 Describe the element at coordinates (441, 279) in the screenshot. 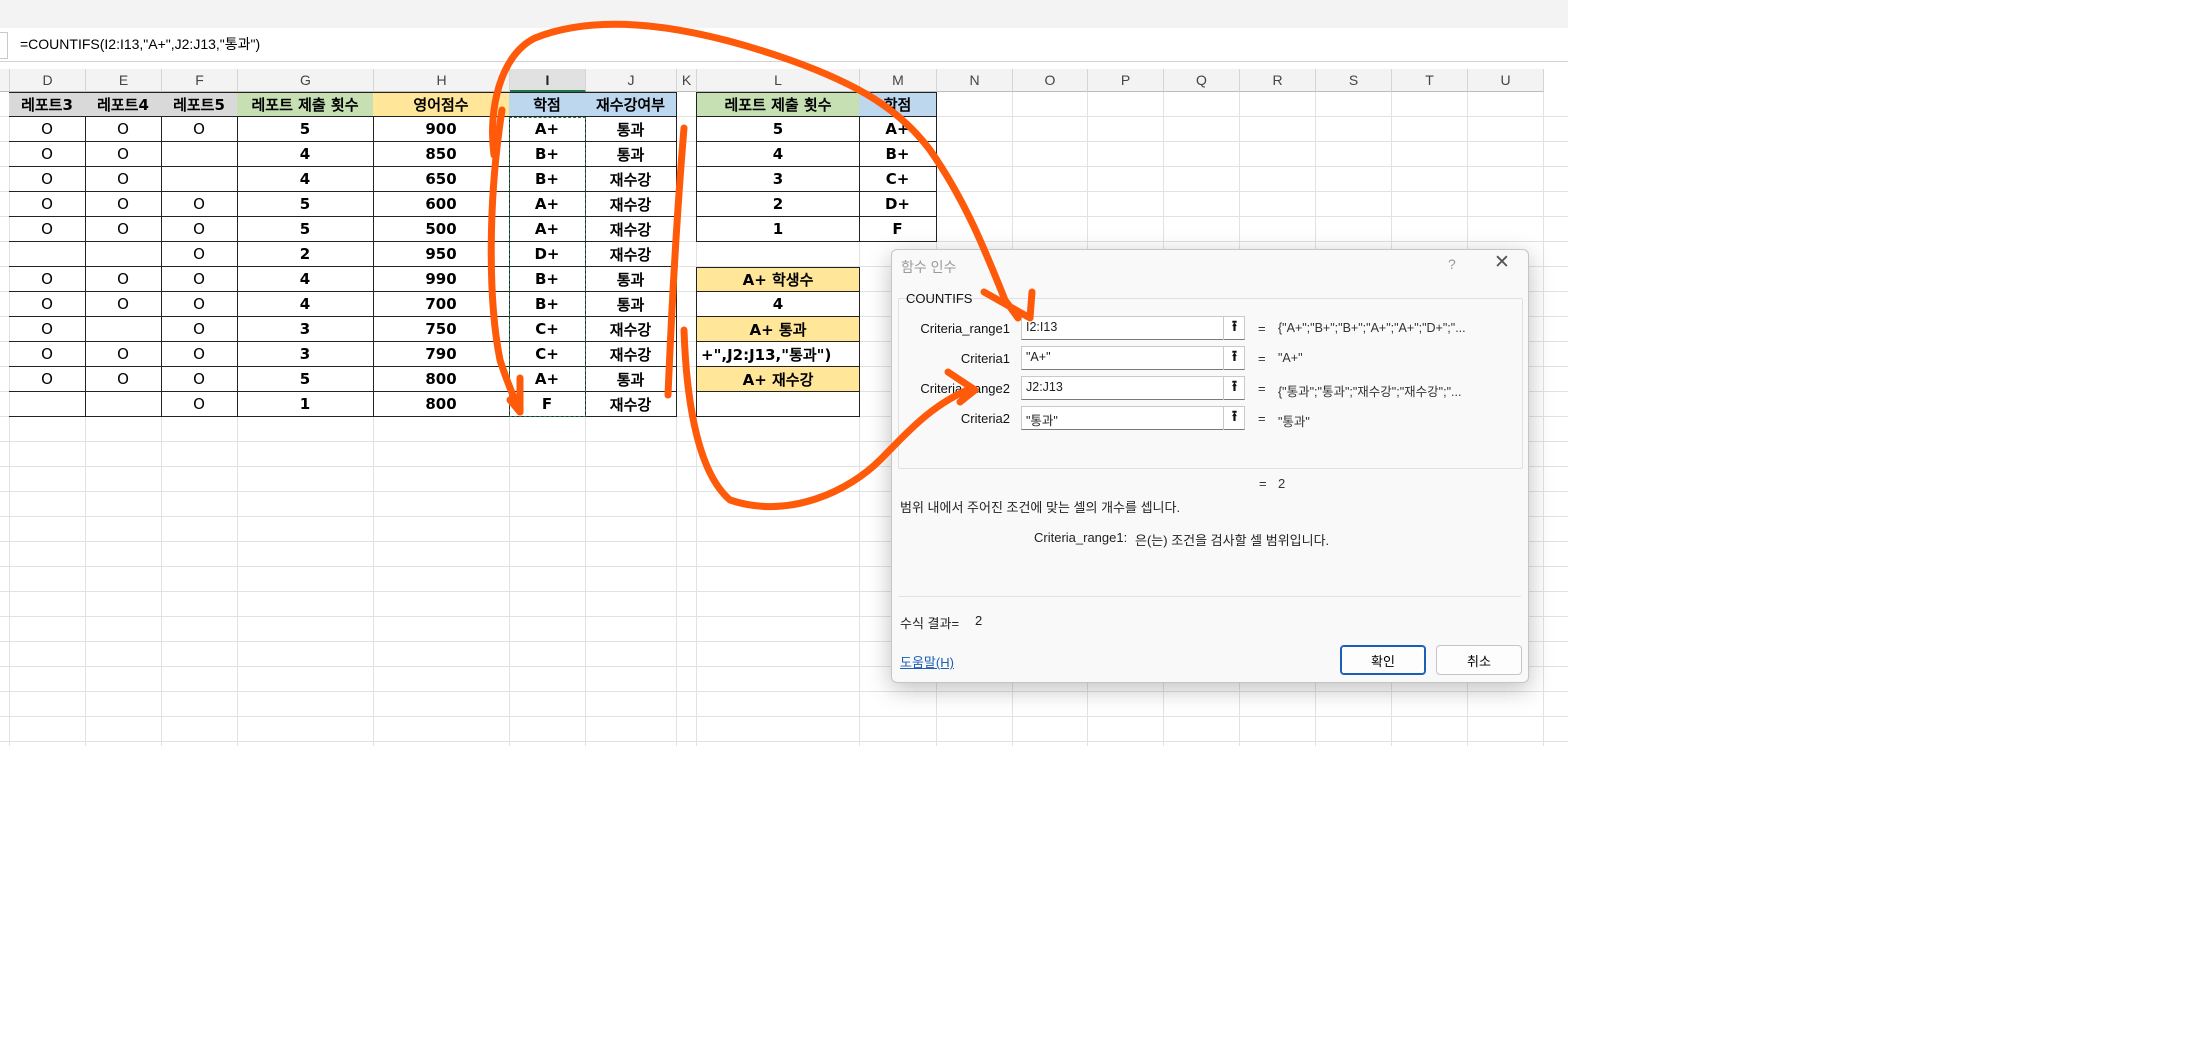

I see `table-cell: 990` at that location.